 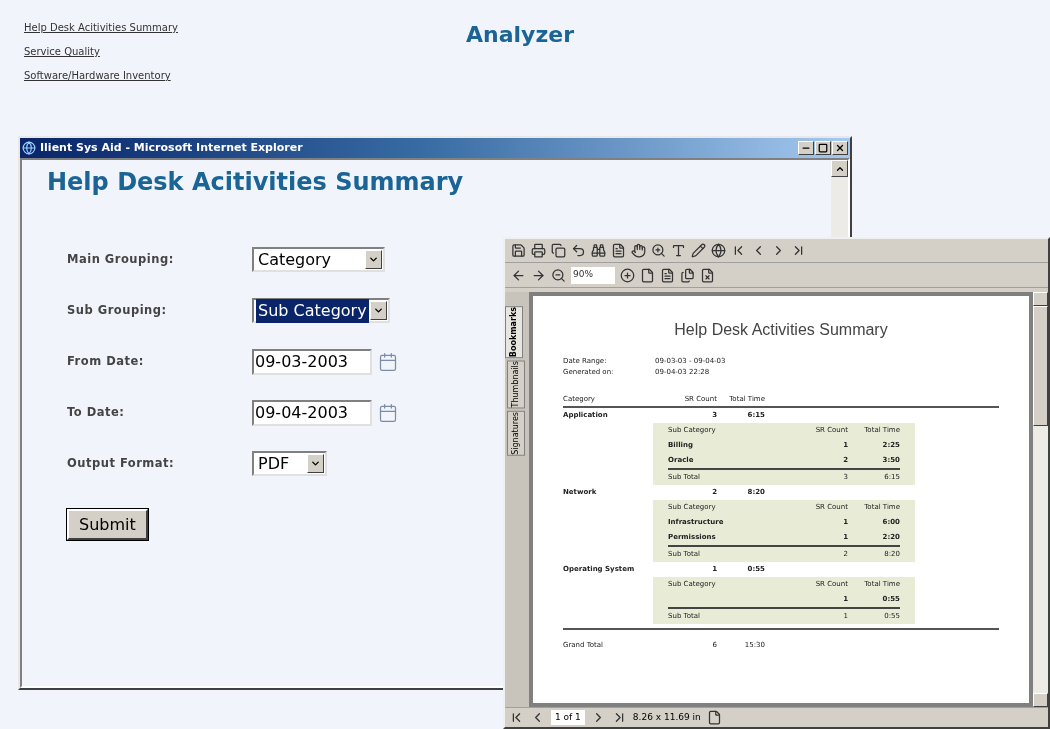 I want to click on fit-page-icon, so click(x=667, y=275).